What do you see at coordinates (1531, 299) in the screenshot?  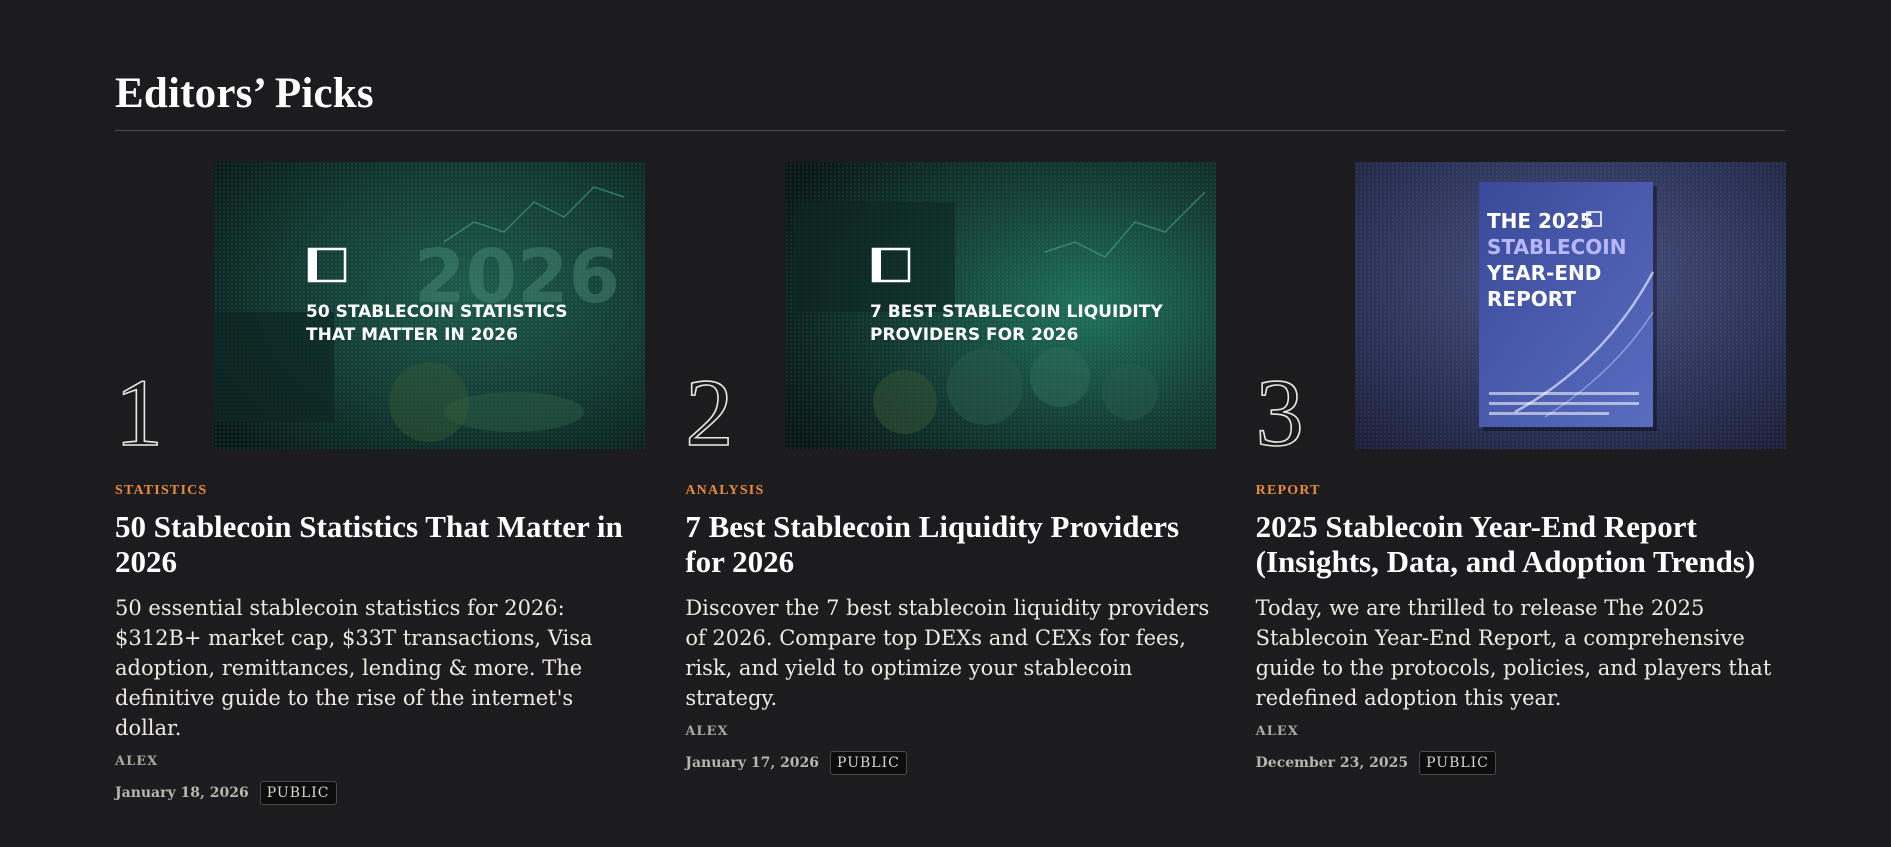 I see `cover-title-line-4: REPORT` at bounding box center [1531, 299].